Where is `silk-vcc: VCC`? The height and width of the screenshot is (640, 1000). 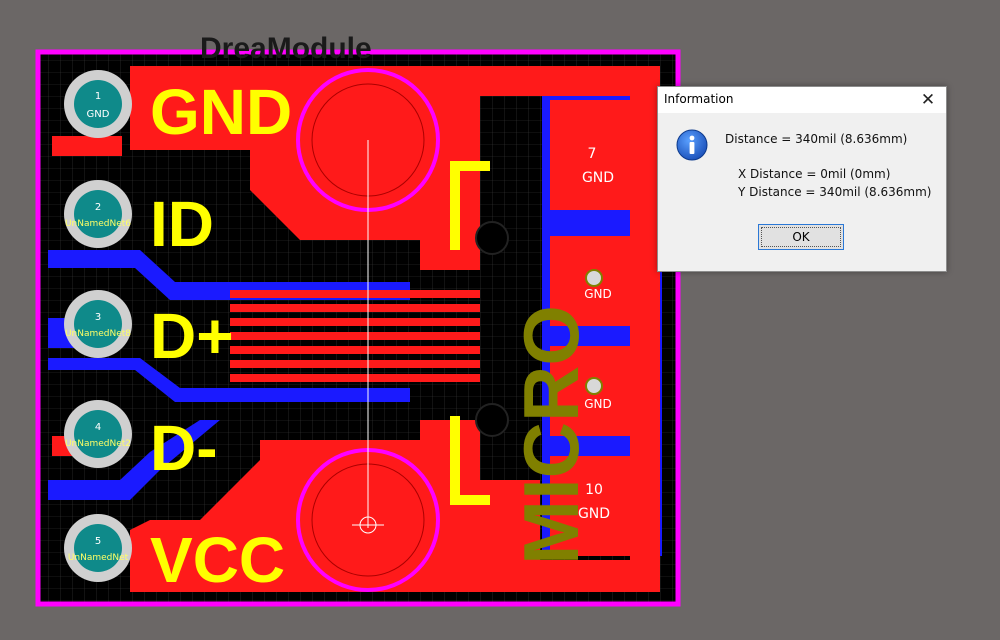
silk-vcc: VCC is located at coordinates (217, 560).